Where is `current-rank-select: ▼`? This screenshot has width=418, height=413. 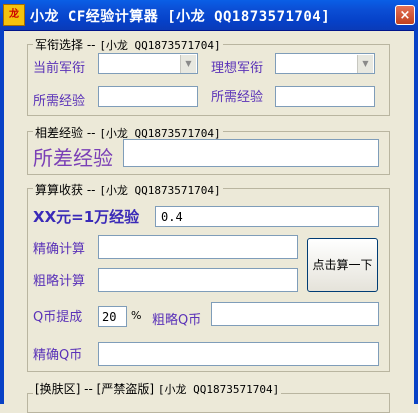 current-rank-select: ▼ is located at coordinates (148, 63).